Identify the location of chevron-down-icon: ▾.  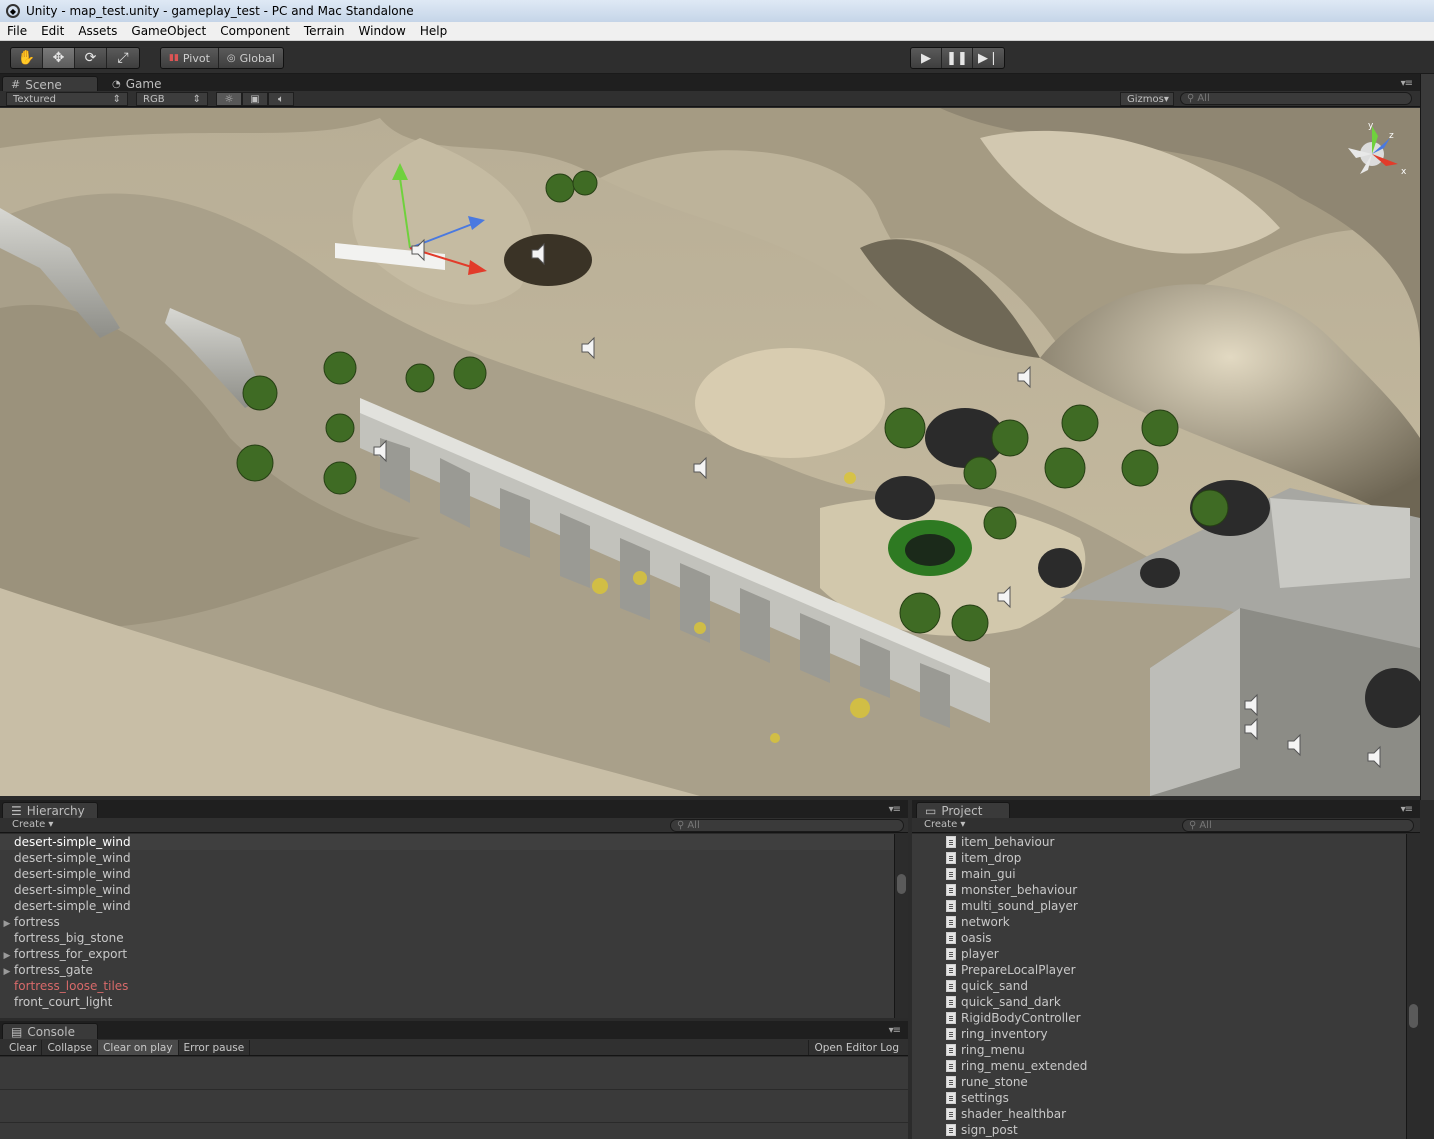
(1166, 99).